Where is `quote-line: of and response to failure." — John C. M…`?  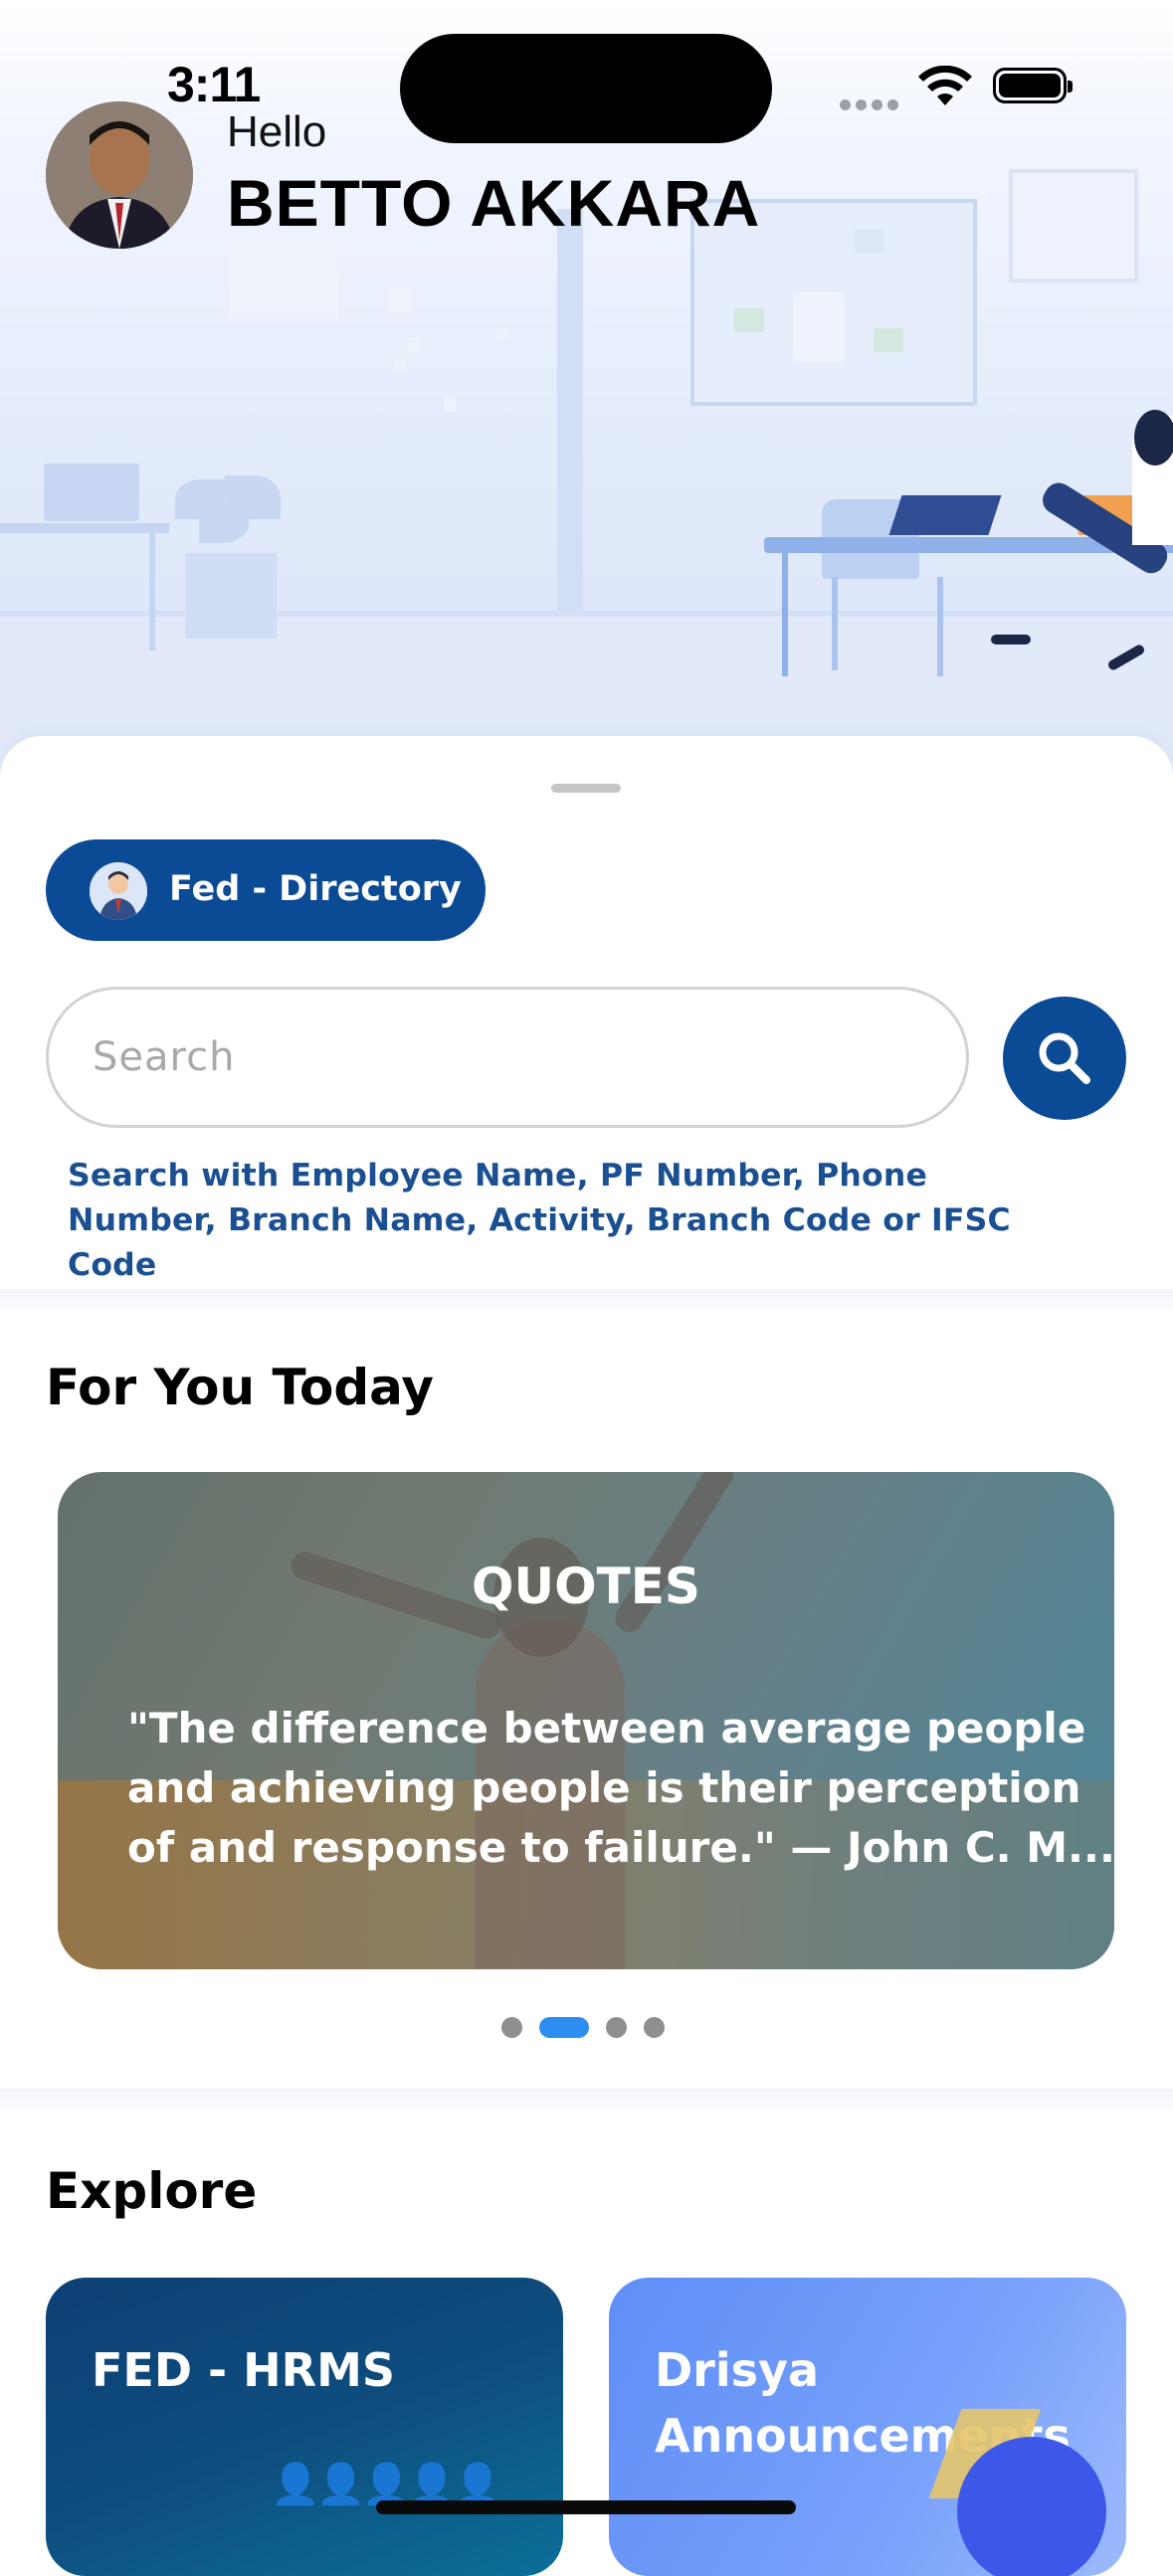
quote-line: of and response to failure." — John C. M… is located at coordinates (621, 1847).